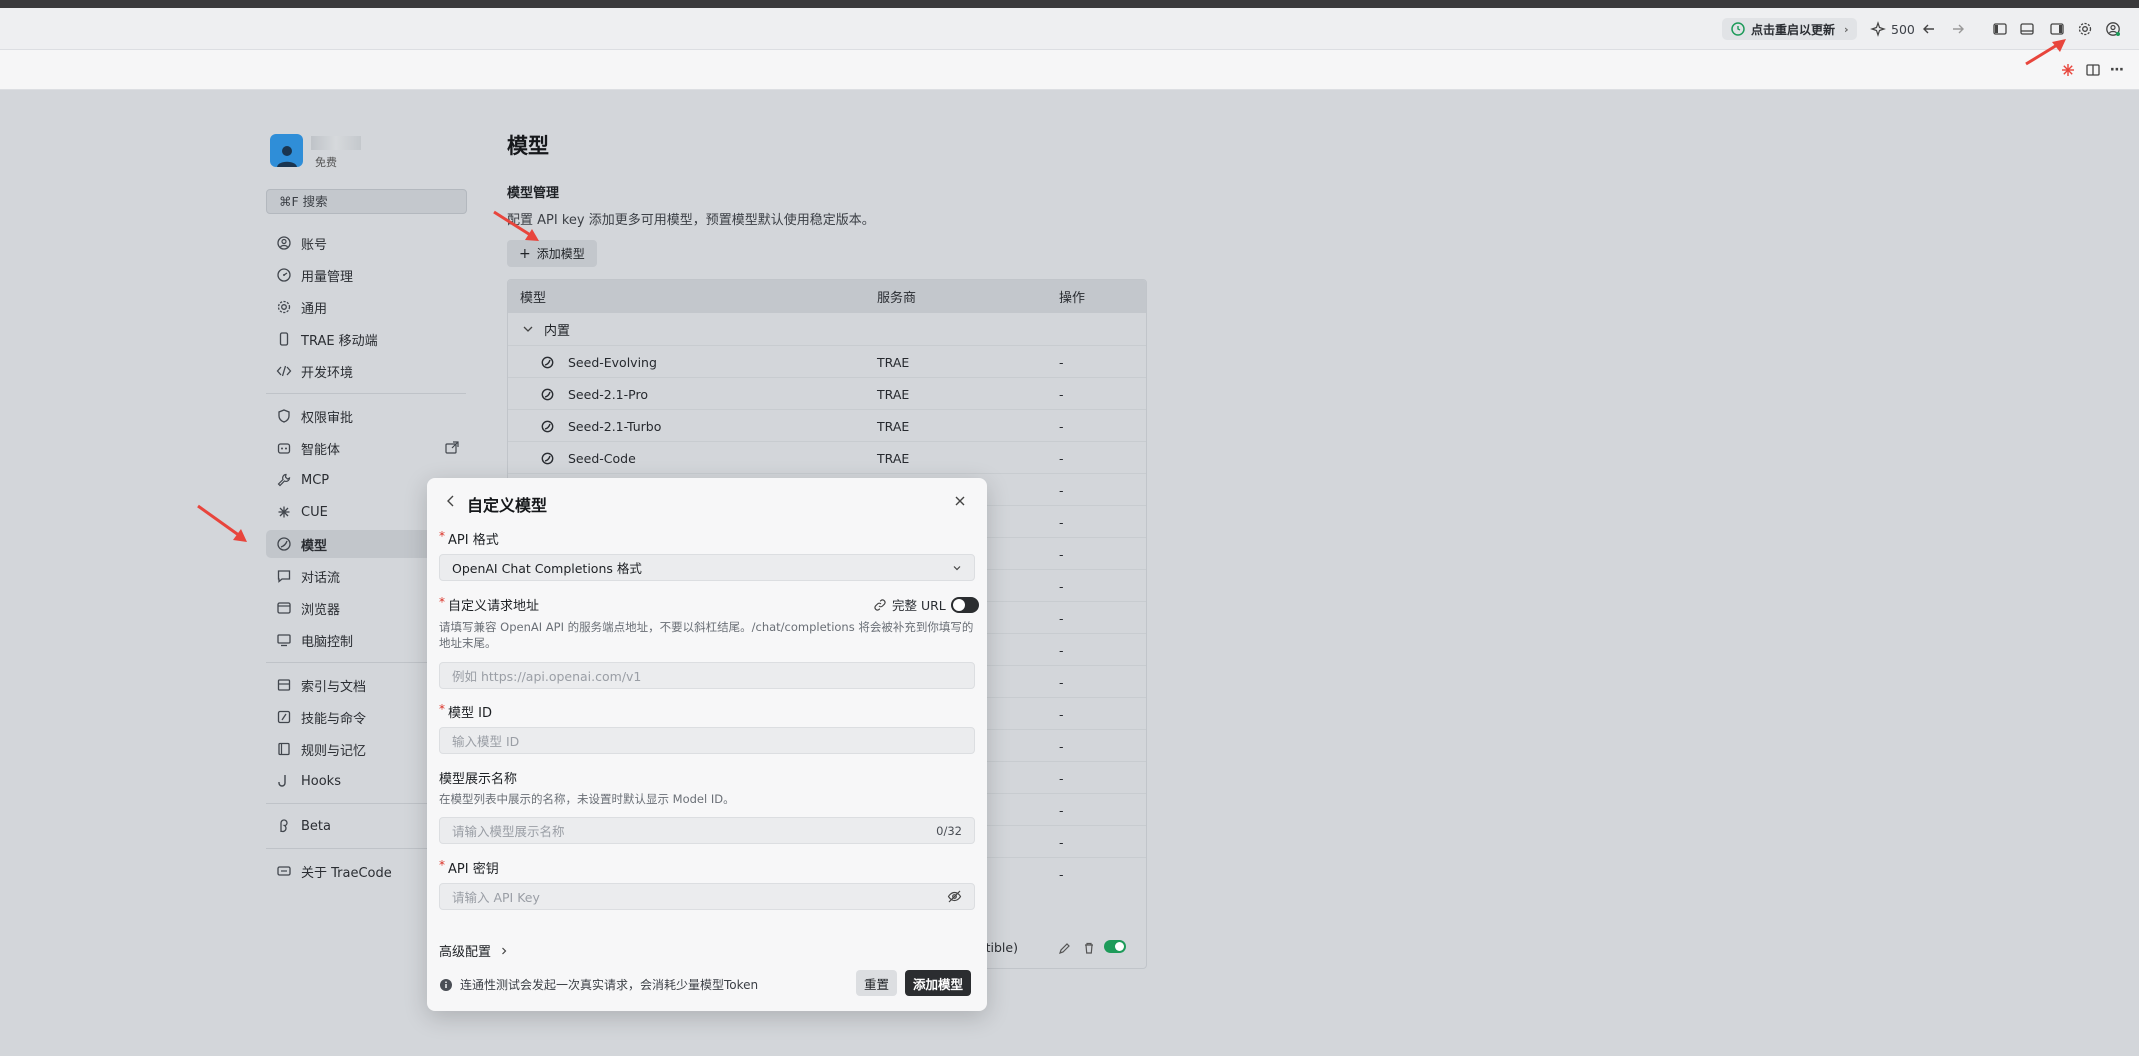 Image resolution: width=2139 pixels, height=1056 pixels. I want to click on asterisk-icon, so click(284, 512).